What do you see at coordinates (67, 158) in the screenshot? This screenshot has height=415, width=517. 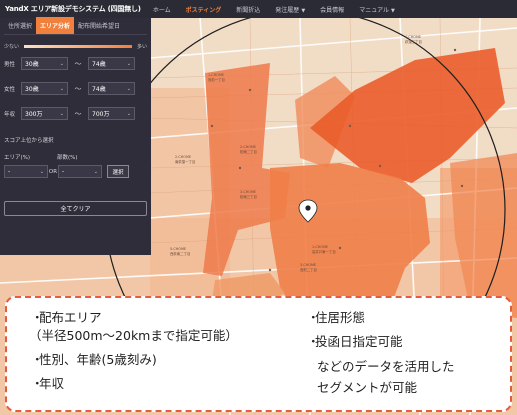 I see `count-percent-label: 部数(%)` at bounding box center [67, 158].